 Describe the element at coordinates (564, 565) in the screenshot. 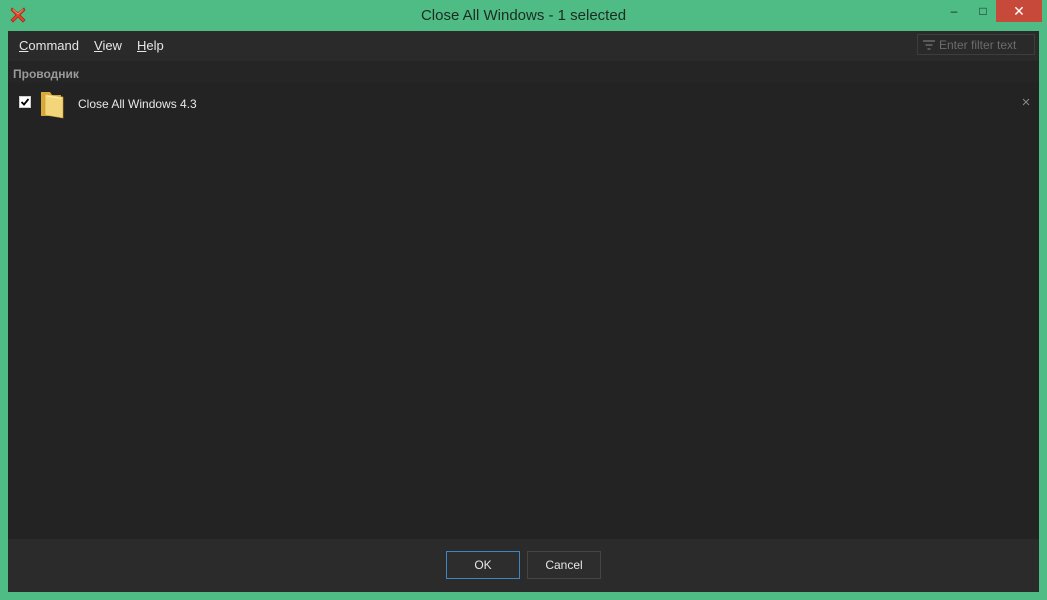

I see `cancel-button: Cancel` at that location.